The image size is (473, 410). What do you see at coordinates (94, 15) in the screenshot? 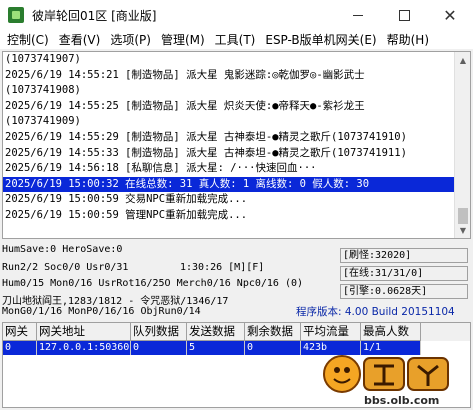
I see `window-title: 彼岸轮回01区 [商业版]` at bounding box center [94, 15].